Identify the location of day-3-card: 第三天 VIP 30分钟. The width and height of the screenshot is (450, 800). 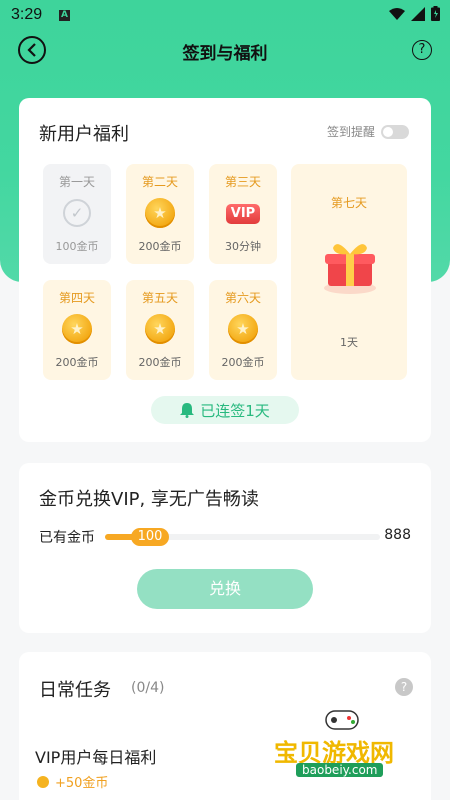
(243, 214).